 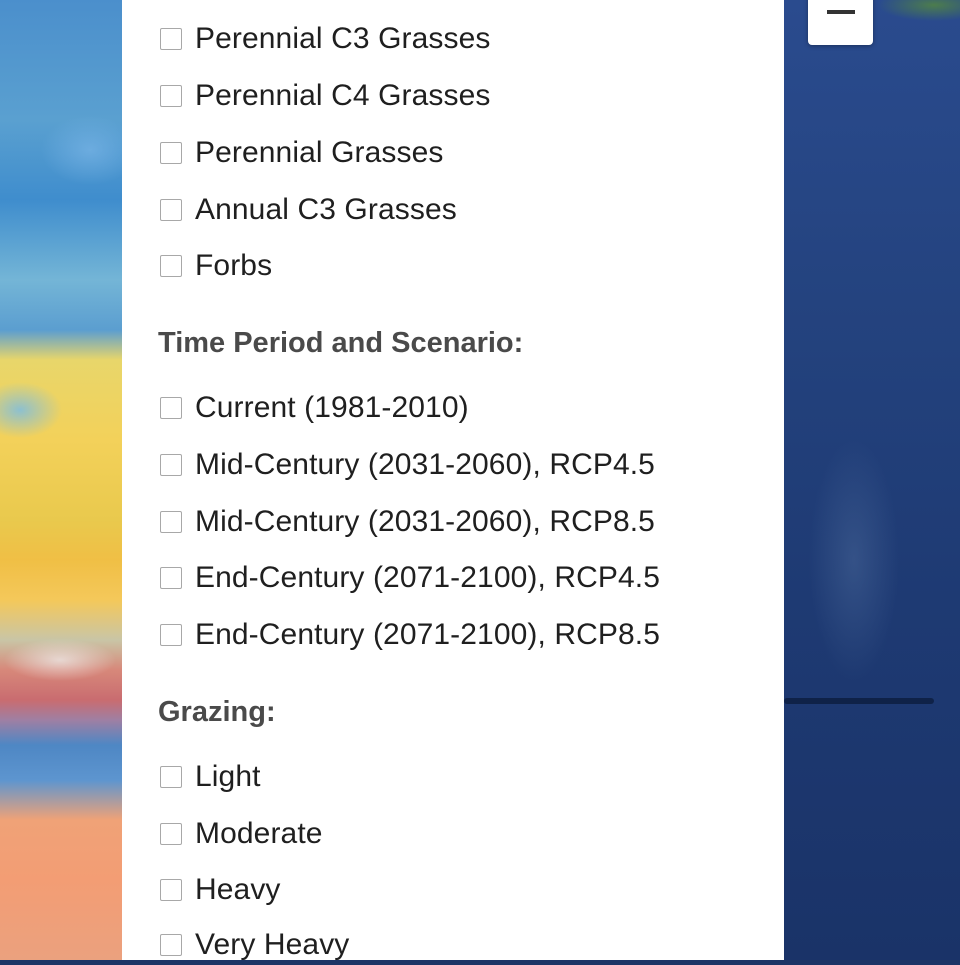 I want to click on option-label: Perennial Grasses, so click(x=319, y=152).